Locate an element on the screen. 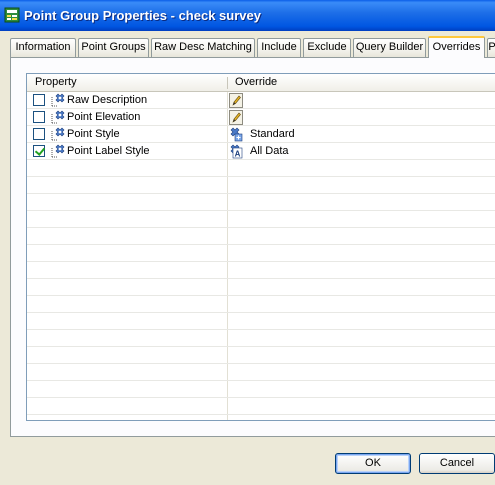 This screenshot has height=485, width=495. tab-overrides: Overrides is located at coordinates (456, 47).